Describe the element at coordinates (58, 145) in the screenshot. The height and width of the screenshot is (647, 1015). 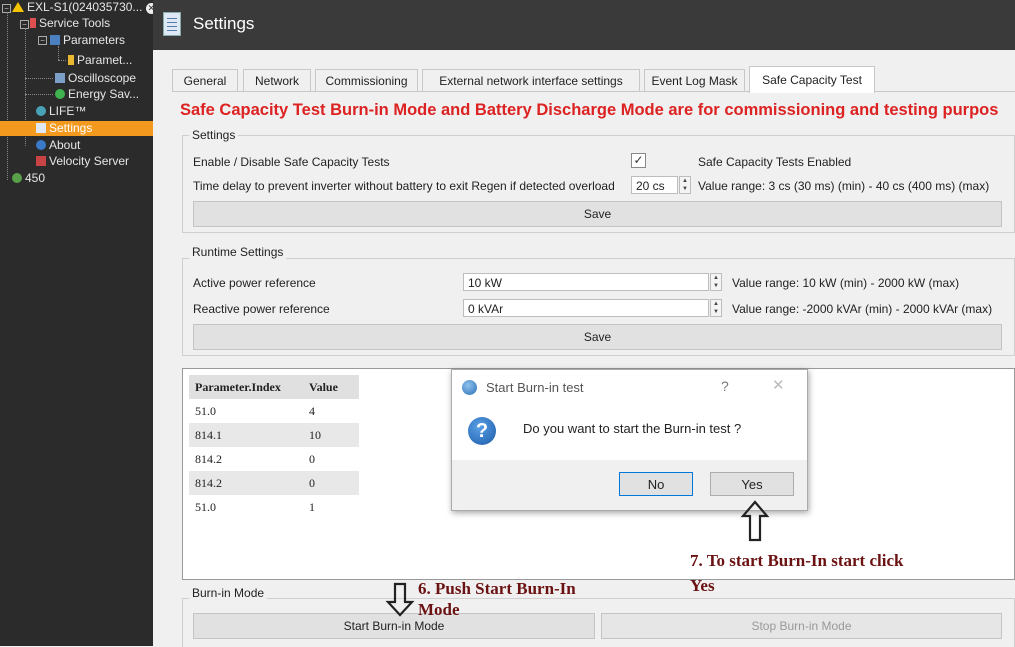
I see `tree-item-about: About` at that location.